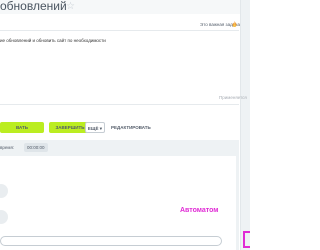 This screenshot has height=250, width=320. I want to click on edit-link: РЕДАКТИРОВАТЬ, so click(131, 127).